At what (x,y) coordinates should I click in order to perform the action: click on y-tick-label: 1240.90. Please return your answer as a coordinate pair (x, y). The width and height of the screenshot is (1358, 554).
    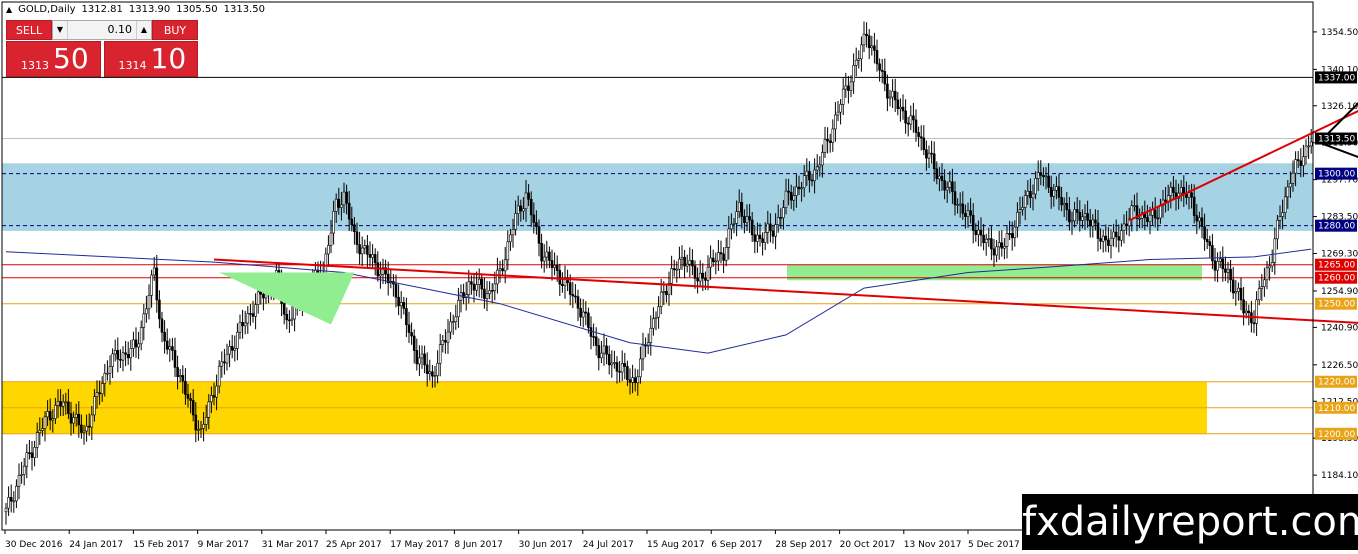
    Looking at the image, I should click on (1339, 328).